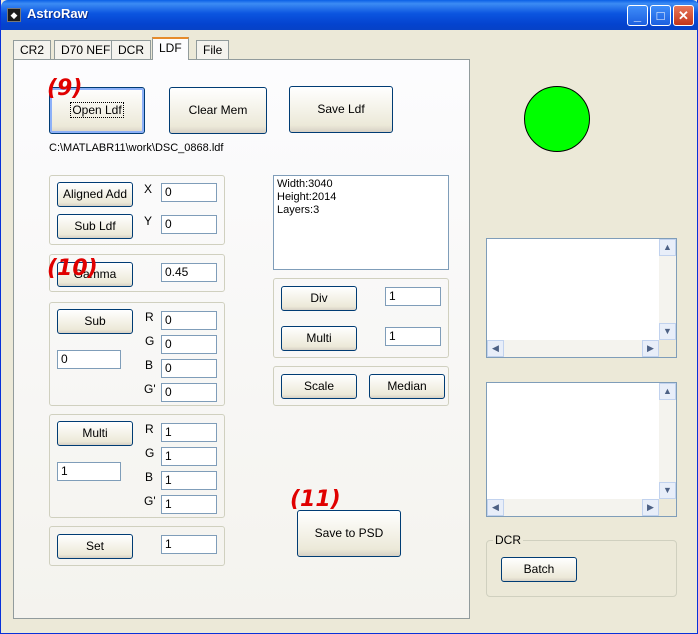  I want to click on status-indicator, so click(557, 119).